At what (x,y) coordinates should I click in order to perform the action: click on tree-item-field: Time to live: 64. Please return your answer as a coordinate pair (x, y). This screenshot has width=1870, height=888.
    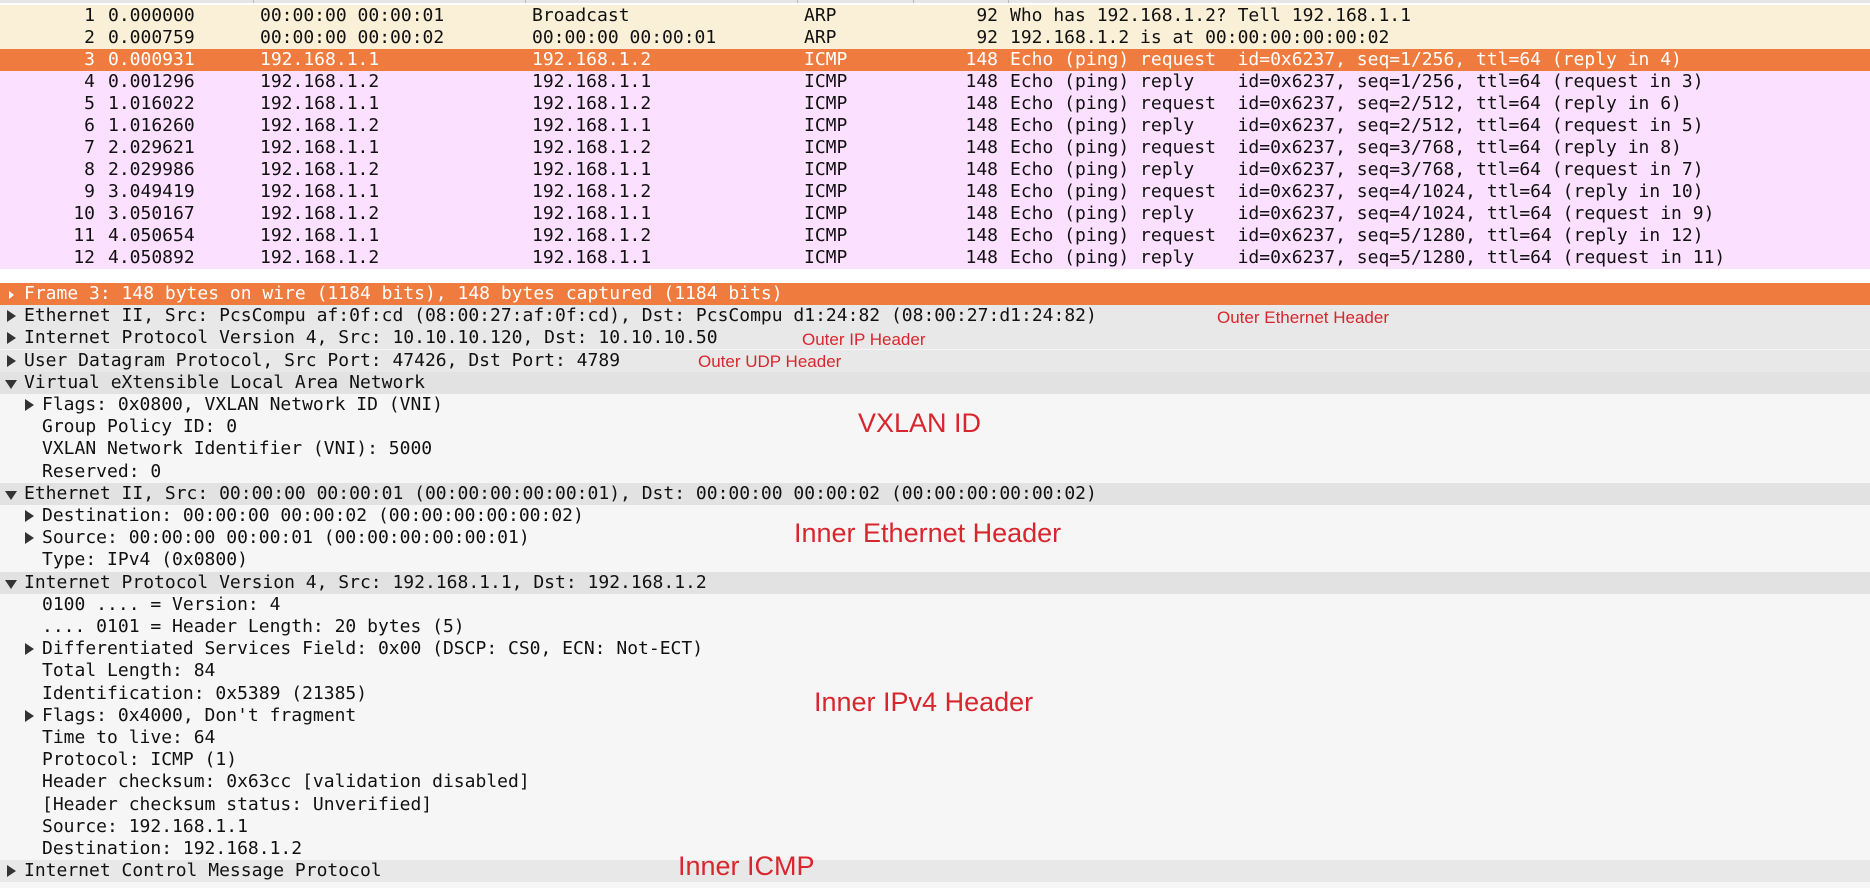
    Looking at the image, I should click on (935, 738).